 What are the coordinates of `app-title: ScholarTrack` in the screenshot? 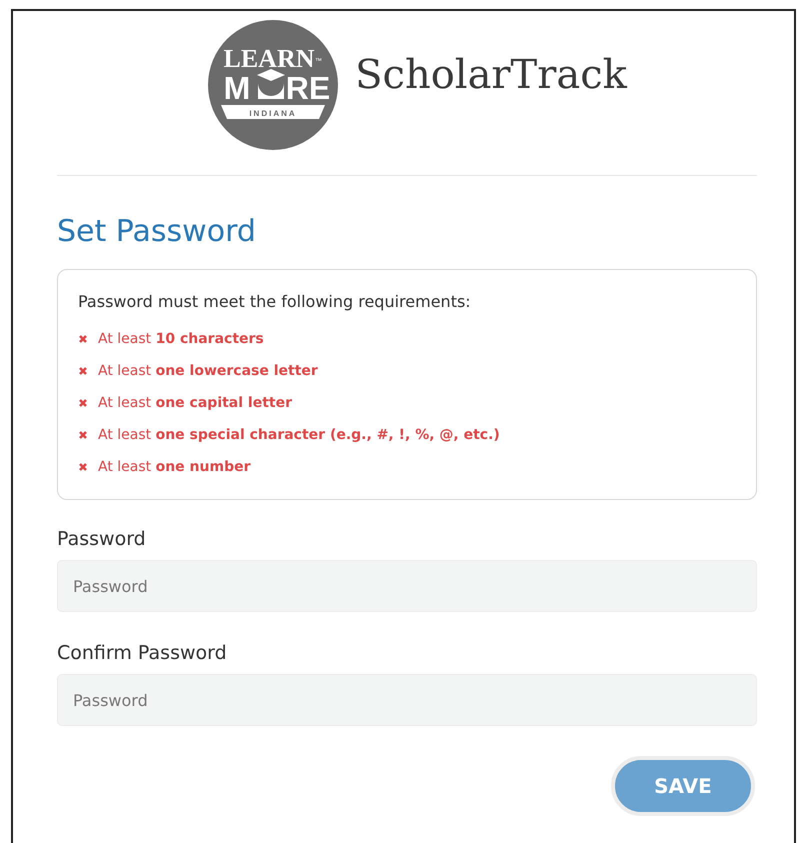 It's located at (491, 75).